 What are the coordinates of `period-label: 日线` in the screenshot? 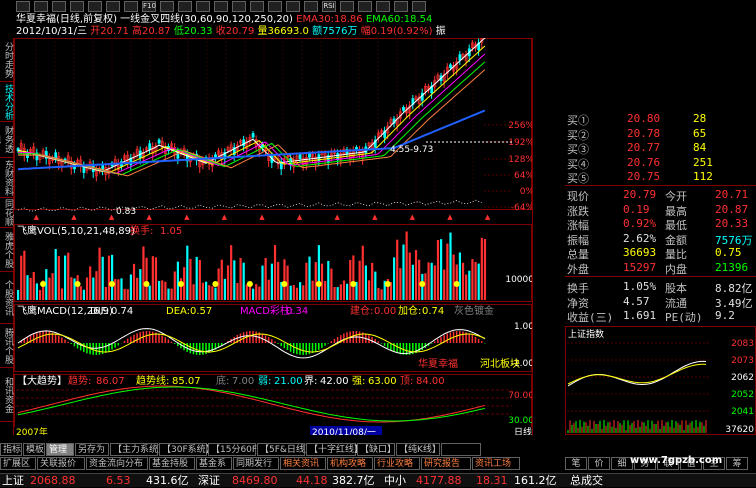 It's located at (523, 430).